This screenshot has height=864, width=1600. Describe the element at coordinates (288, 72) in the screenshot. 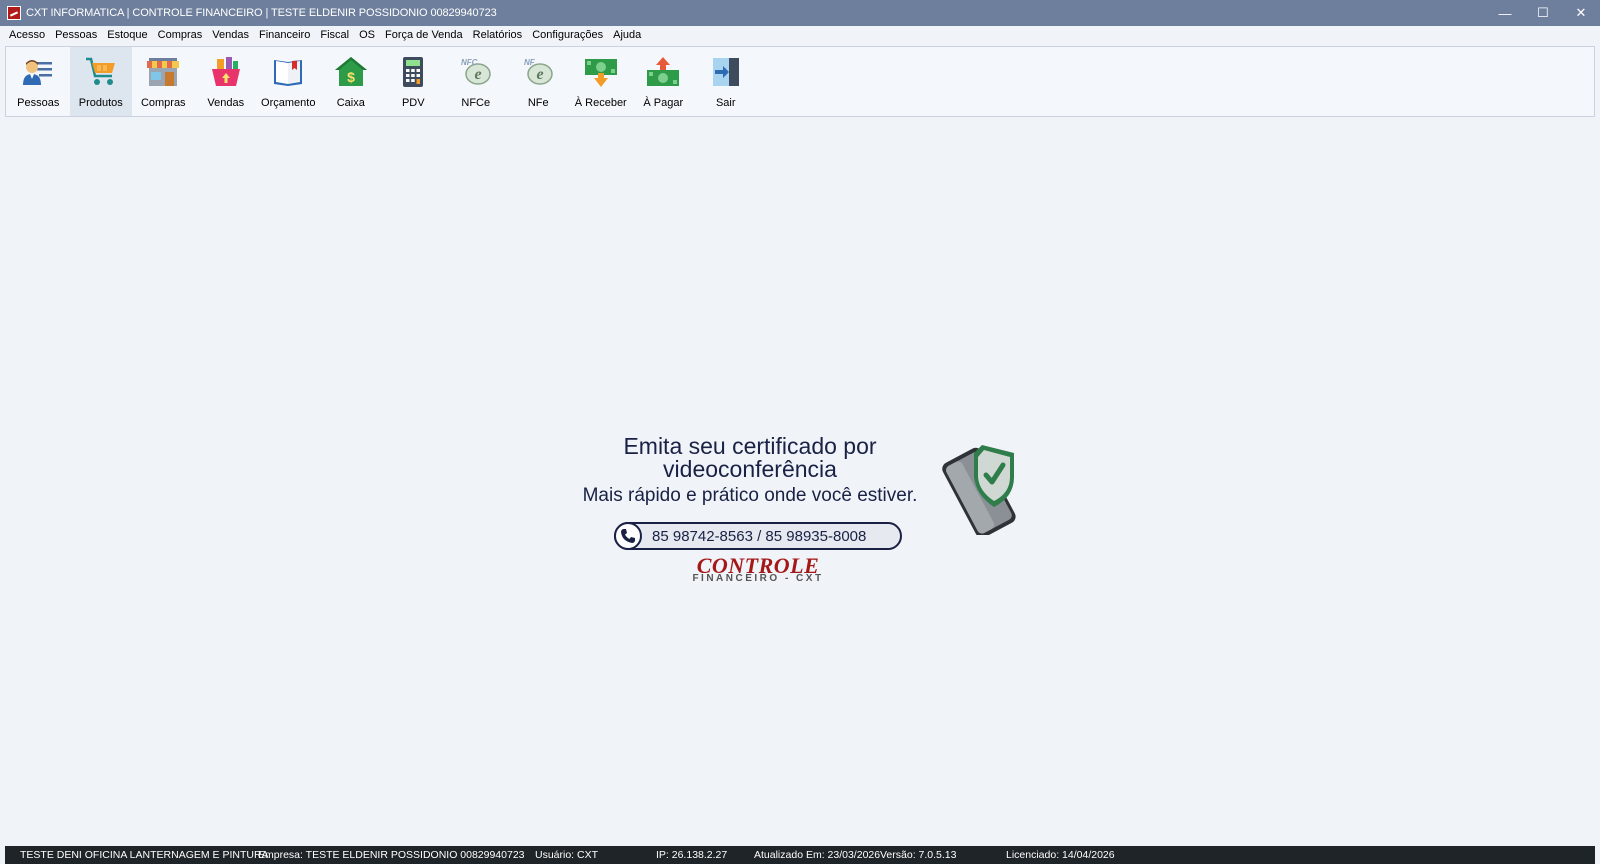

I see `book-icon` at that location.